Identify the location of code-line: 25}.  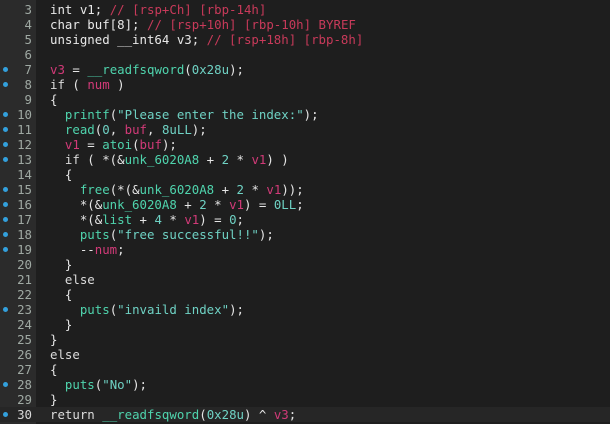
(305, 339).